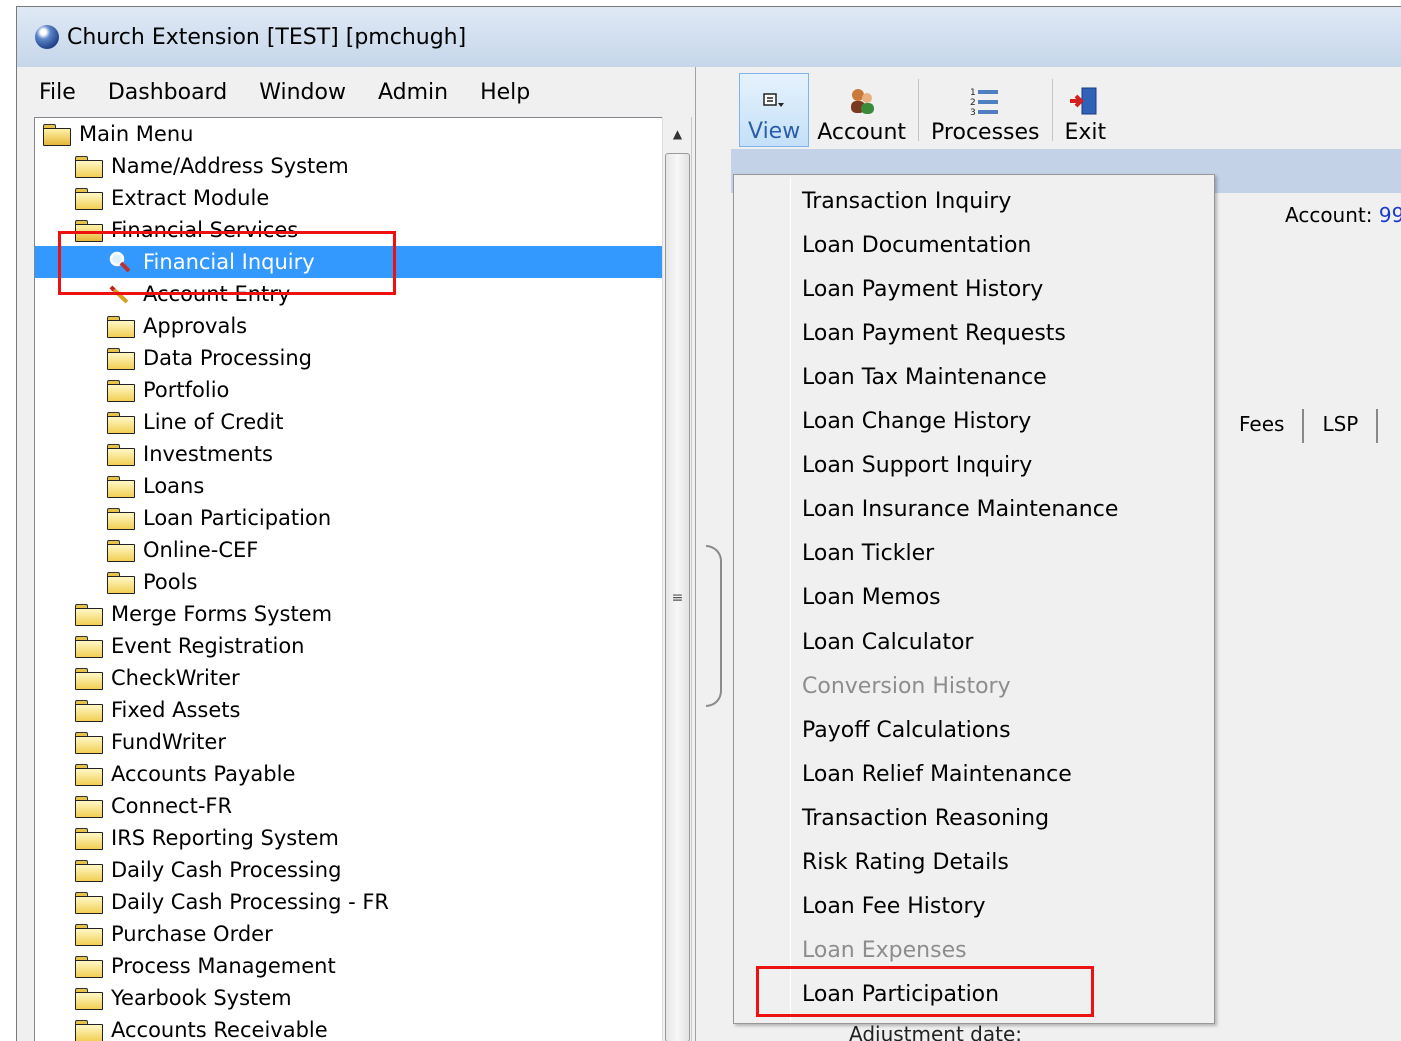  Describe the element at coordinates (152, 198) in the screenshot. I see `tree-item-extract-module: Extract Module` at that location.